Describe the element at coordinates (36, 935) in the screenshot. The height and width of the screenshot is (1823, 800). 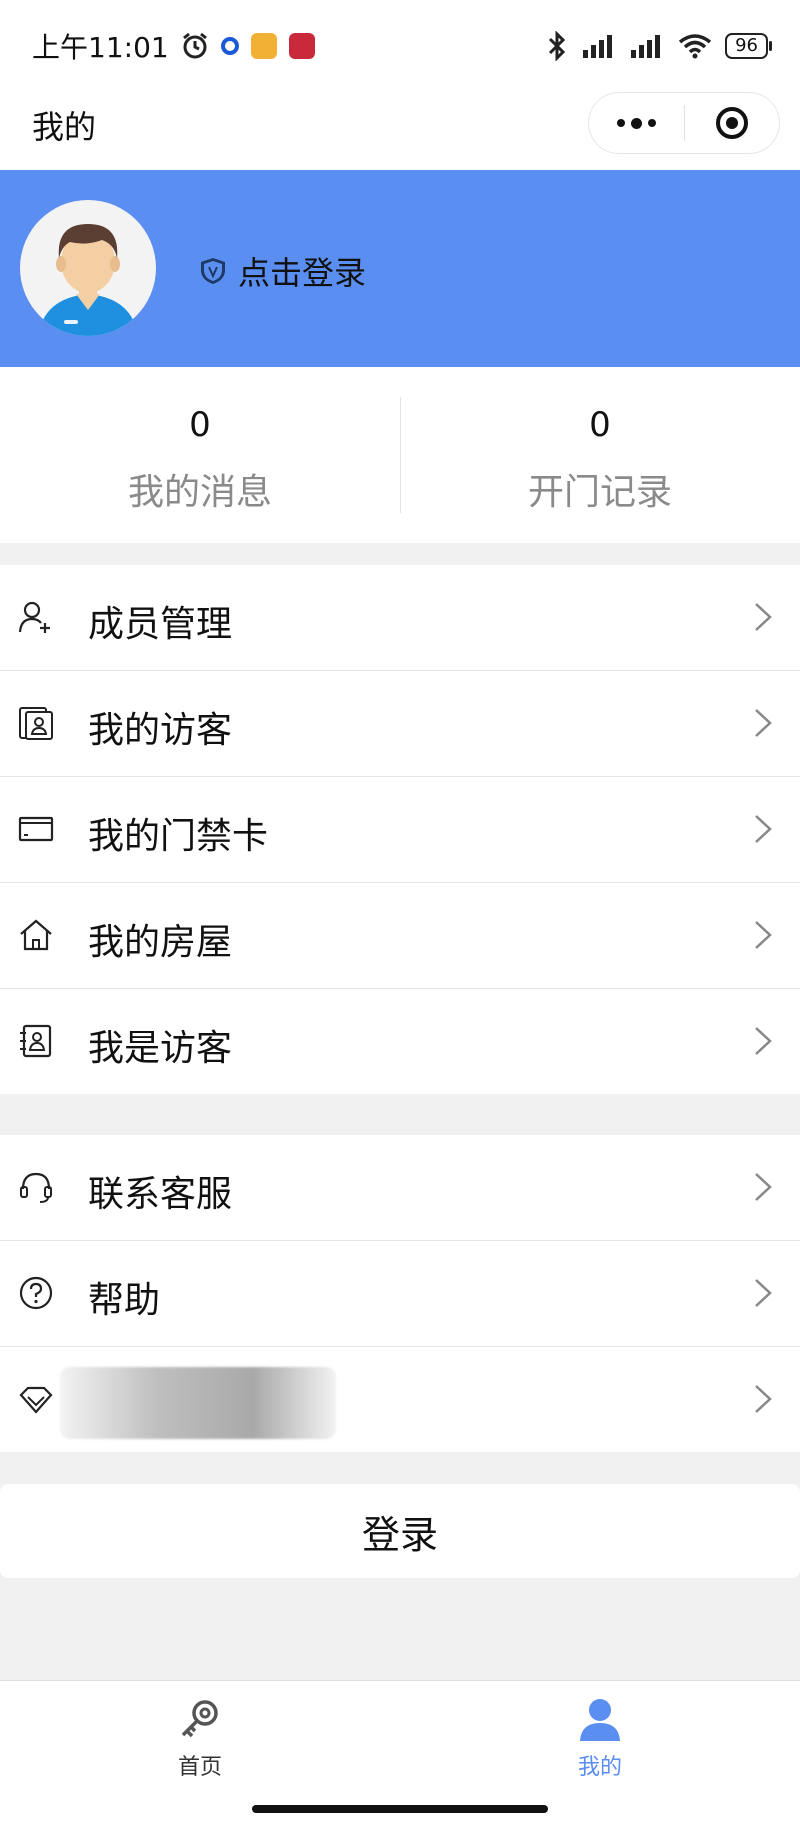
I see `home-icon` at that location.